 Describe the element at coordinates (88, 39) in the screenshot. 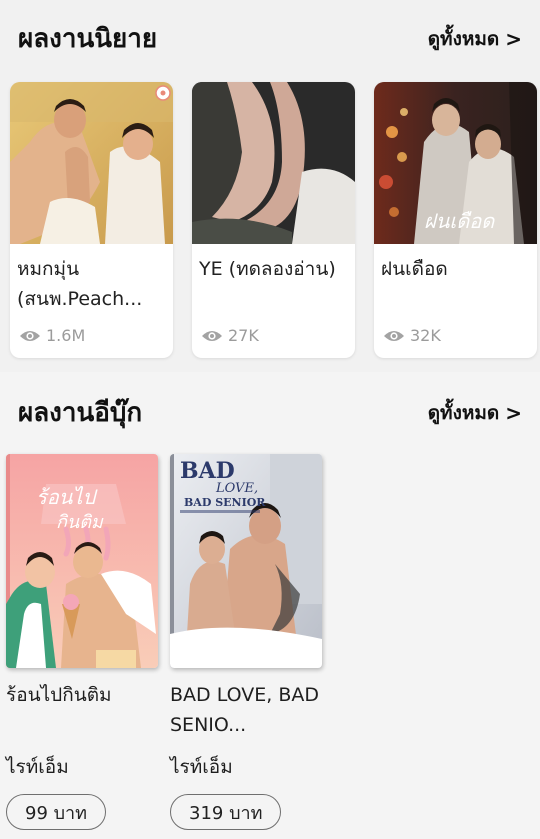

I see `novels-section-title: ผลงานนิยาย` at that location.